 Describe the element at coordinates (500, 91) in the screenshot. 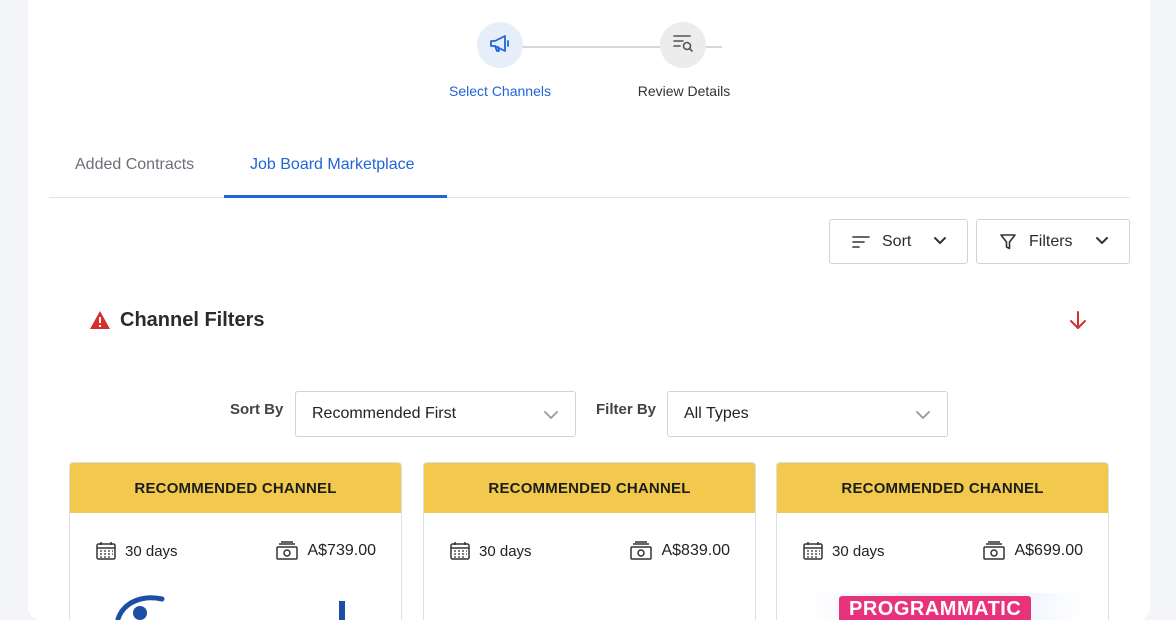

I see `step-label-select-channels: Select Channels` at that location.